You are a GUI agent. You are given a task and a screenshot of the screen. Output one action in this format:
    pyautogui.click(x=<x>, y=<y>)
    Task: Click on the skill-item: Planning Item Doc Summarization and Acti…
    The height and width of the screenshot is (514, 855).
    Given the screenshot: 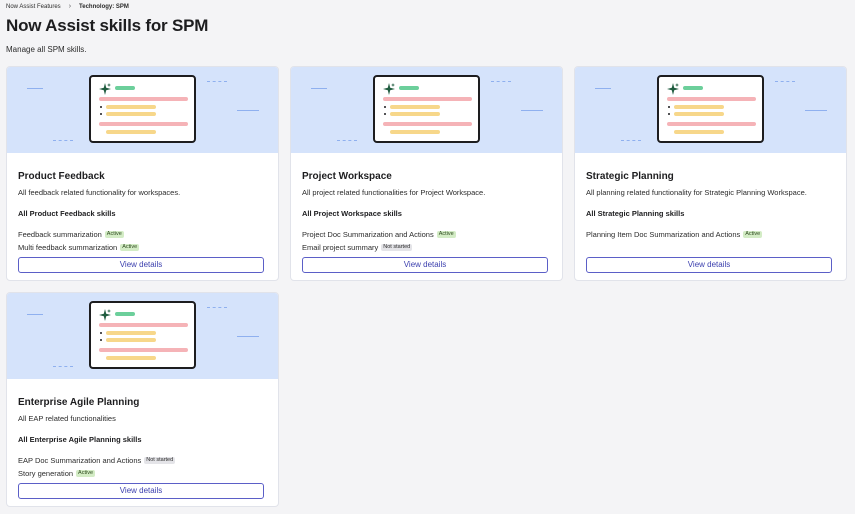 What is the action you would take?
    pyautogui.click(x=674, y=234)
    